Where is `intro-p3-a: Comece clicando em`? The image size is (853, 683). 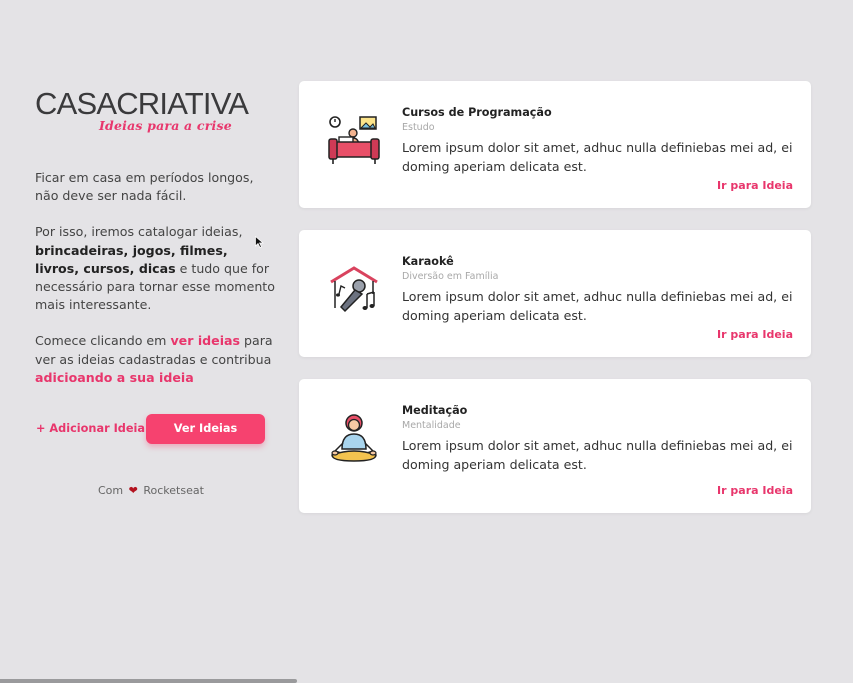 intro-p3-a: Comece clicando em is located at coordinates (103, 341).